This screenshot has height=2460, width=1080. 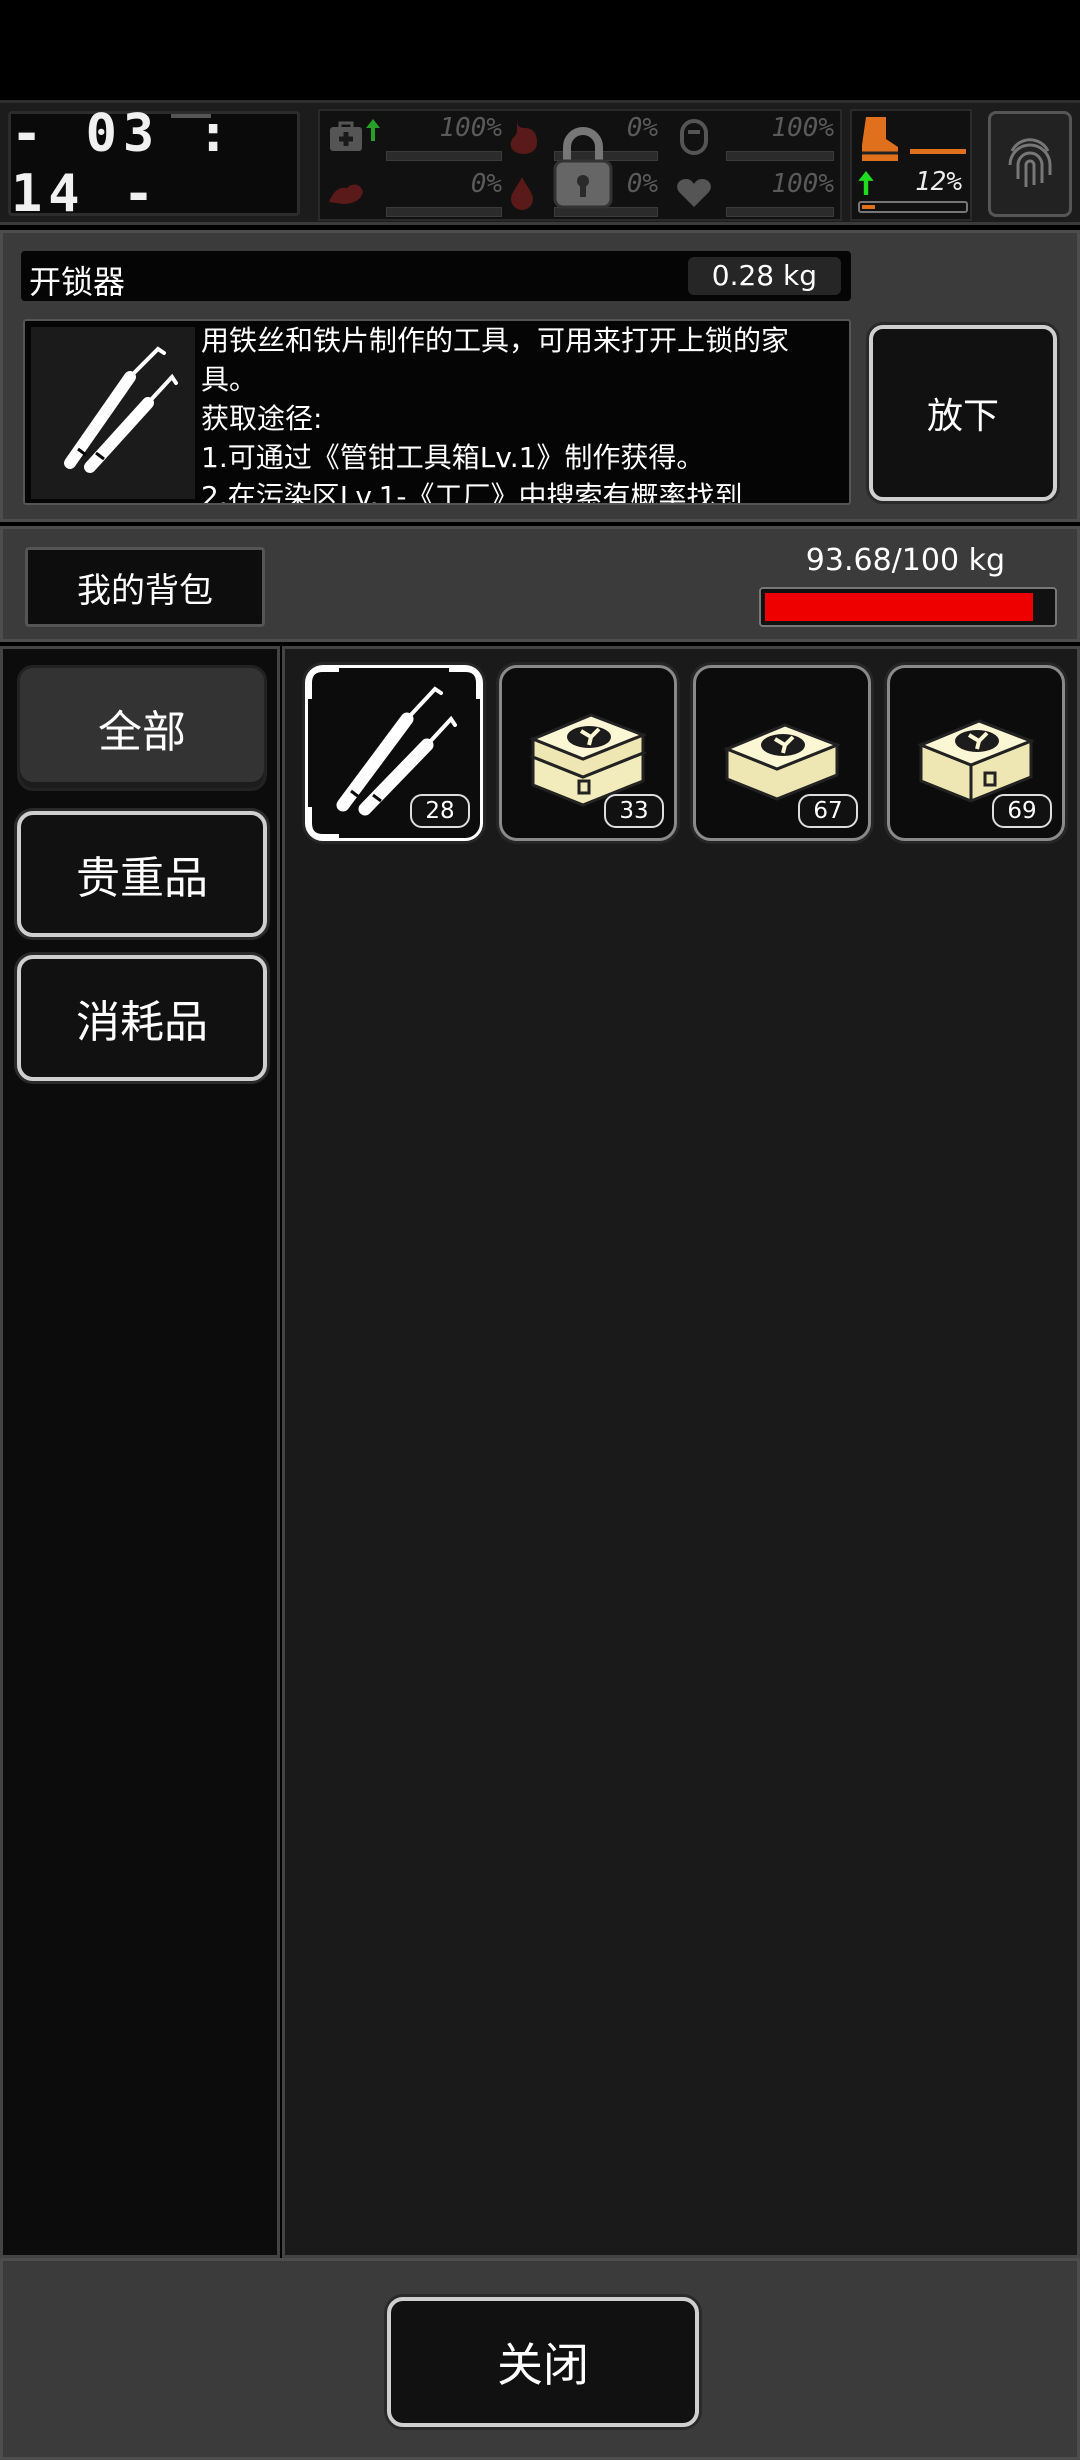 What do you see at coordinates (77, 282) in the screenshot?
I see `item-name: 开锁器` at bounding box center [77, 282].